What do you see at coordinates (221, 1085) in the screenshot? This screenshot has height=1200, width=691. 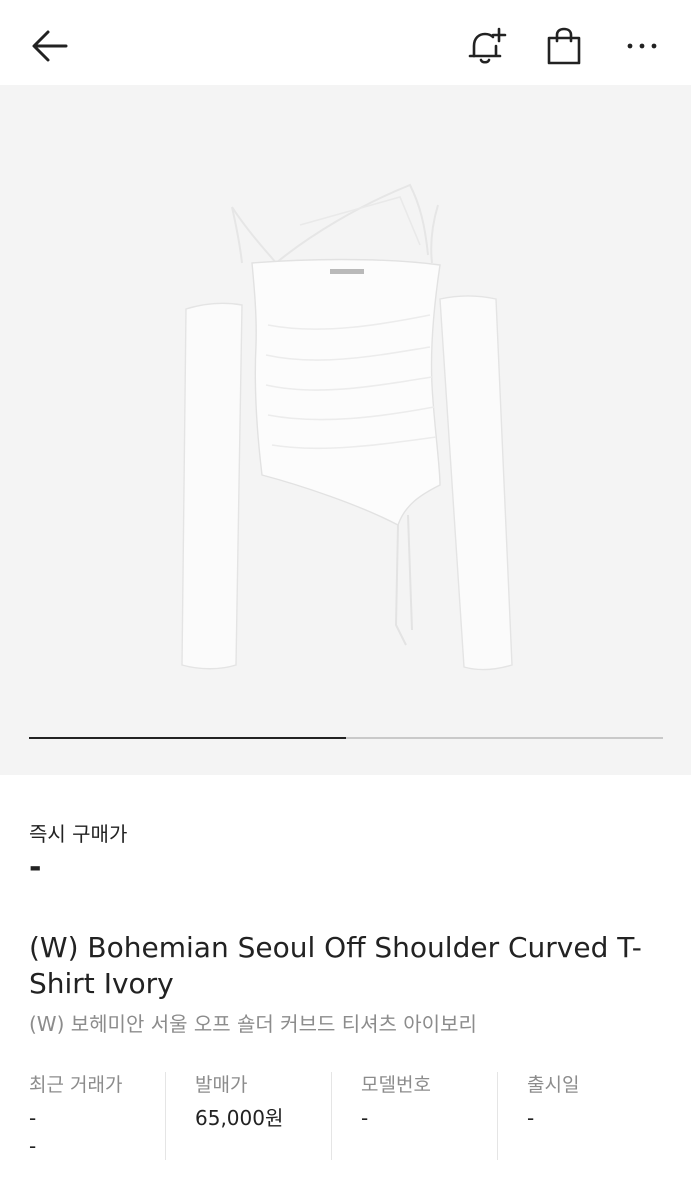 I see `spec-label: 발매가` at bounding box center [221, 1085].